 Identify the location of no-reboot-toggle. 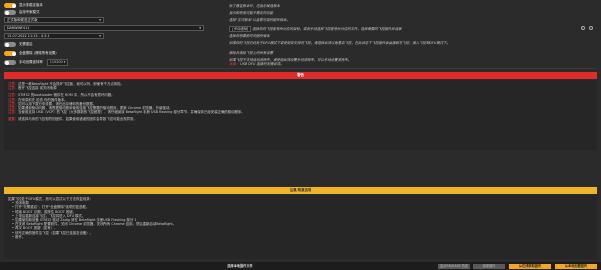
(10, 44).